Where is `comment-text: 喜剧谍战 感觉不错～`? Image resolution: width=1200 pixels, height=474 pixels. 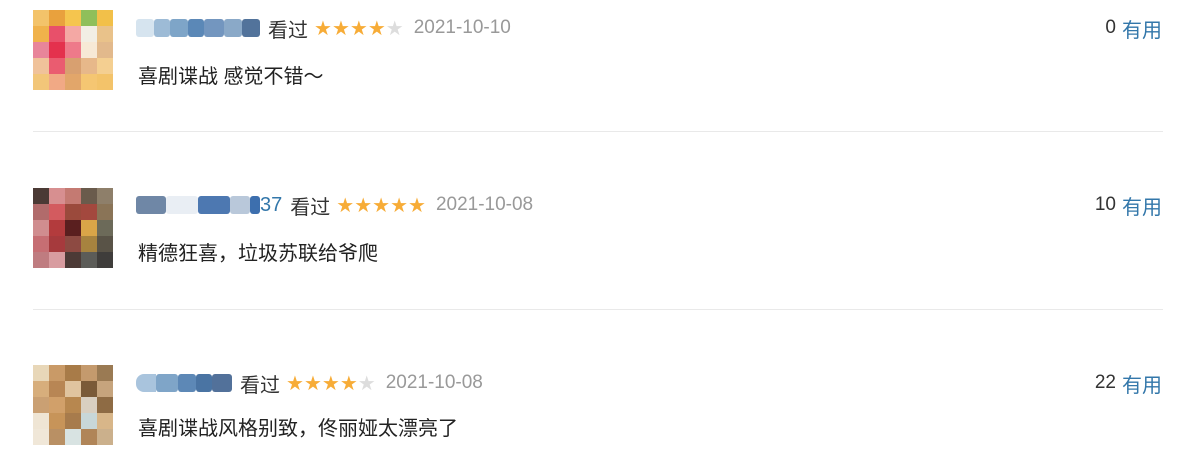
comment-text: 喜剧谍战 感觉不错～ is located at coordinates (231, 77).